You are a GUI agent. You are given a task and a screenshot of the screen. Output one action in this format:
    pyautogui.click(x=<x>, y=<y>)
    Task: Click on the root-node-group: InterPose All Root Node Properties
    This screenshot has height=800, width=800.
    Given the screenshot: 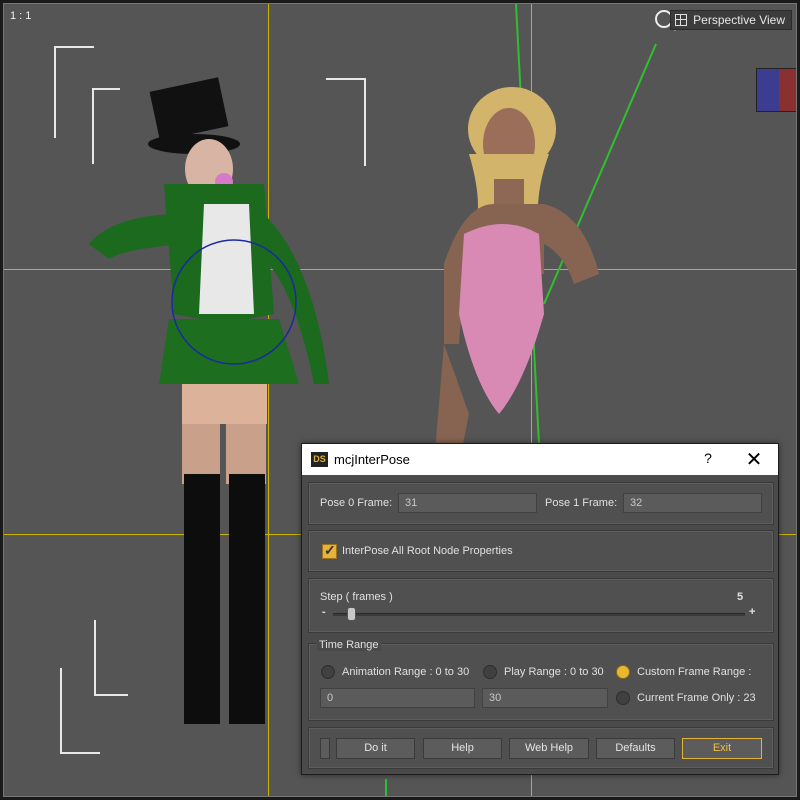 What is the action you would take?
    pyautogui.click(x=541, y=551)
    